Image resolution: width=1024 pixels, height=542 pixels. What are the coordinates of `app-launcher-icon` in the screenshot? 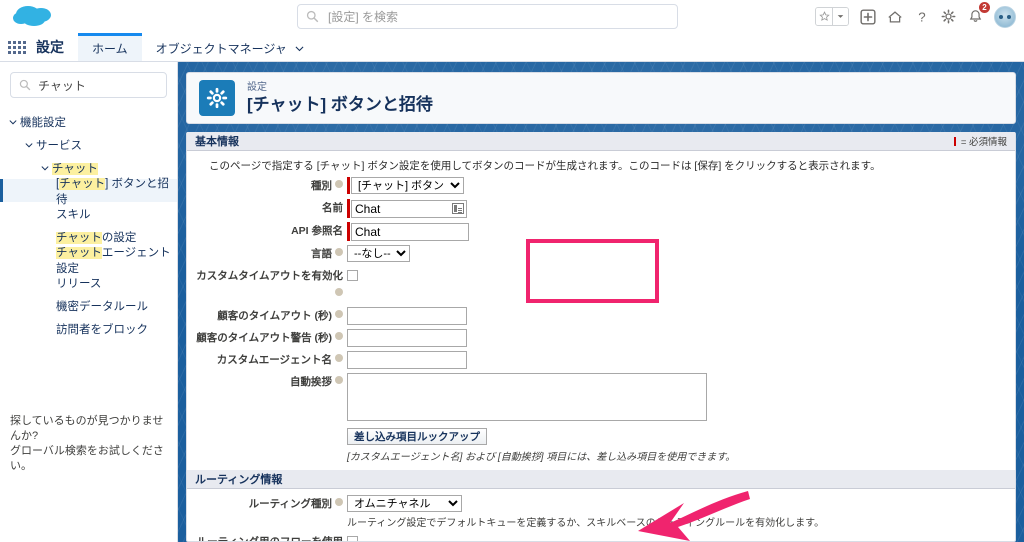 It's located at (17, 47).